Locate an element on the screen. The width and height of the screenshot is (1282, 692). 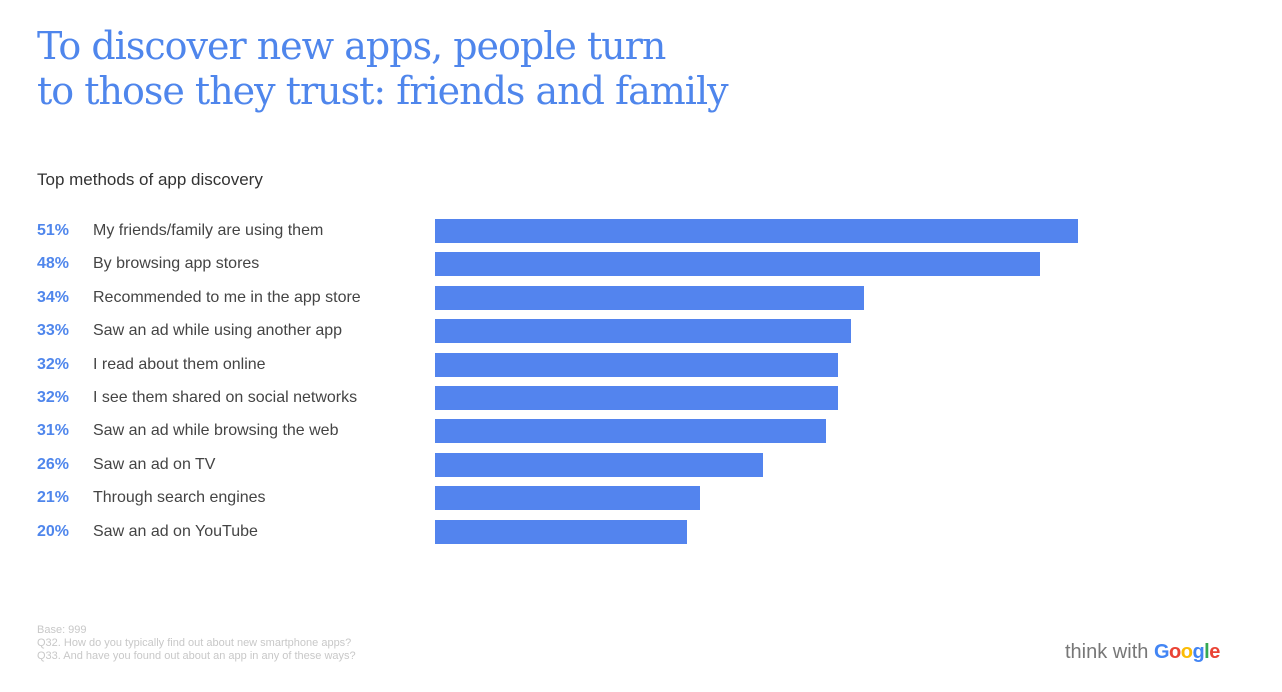
category-label: Recommended to me in the app store is located at coordinates (227, 297).